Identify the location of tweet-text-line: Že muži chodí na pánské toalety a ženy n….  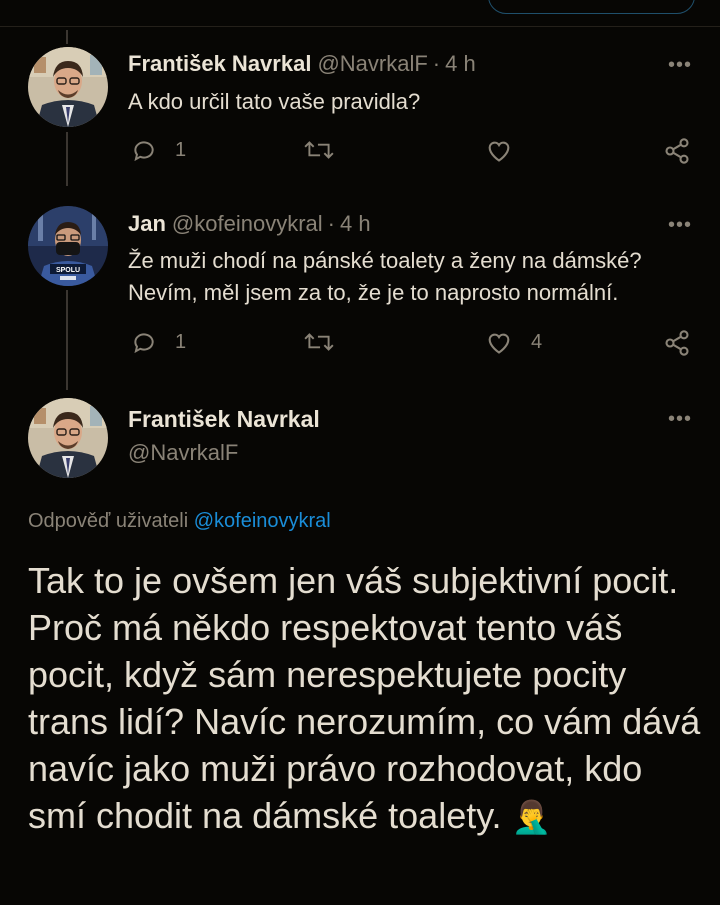
(385, 260).